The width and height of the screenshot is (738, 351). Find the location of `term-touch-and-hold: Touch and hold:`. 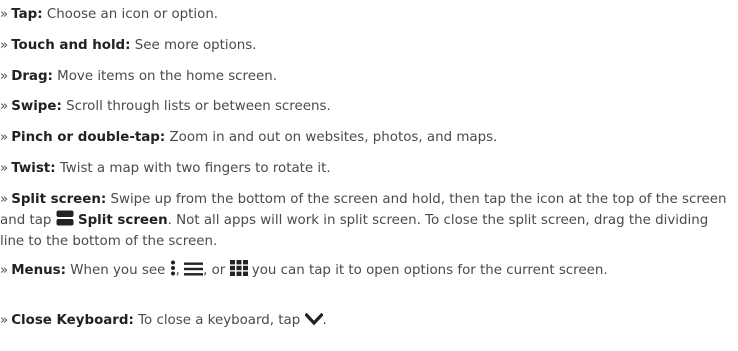

term-touch-and-hold: Touch and hold: is located at coordinates (71, 45).